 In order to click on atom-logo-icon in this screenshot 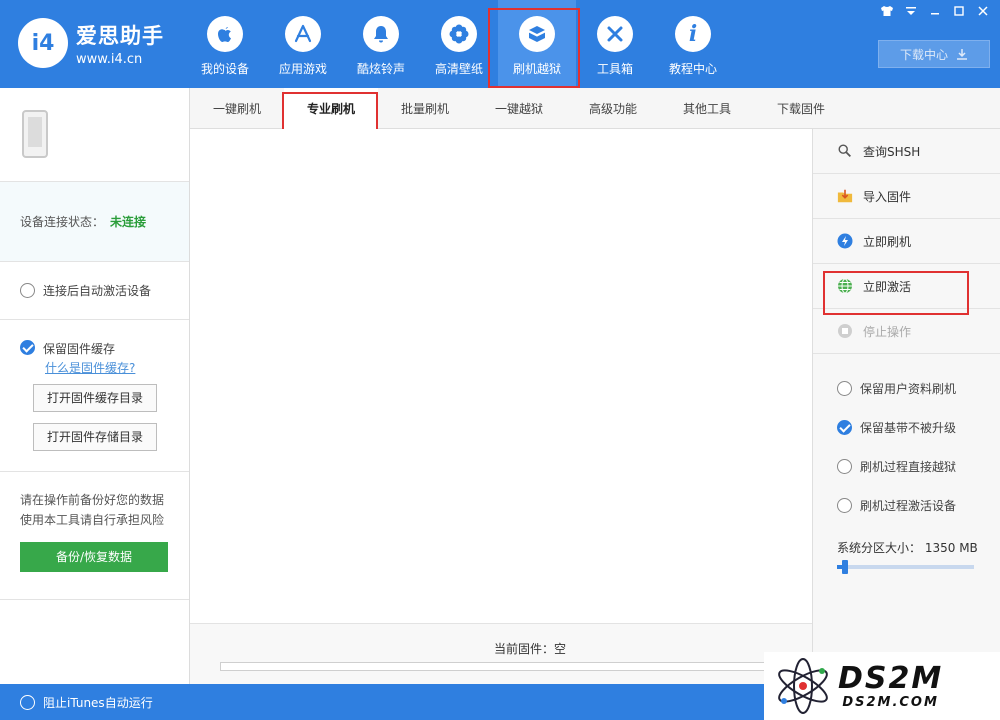, I will do `click(803, 686)`.